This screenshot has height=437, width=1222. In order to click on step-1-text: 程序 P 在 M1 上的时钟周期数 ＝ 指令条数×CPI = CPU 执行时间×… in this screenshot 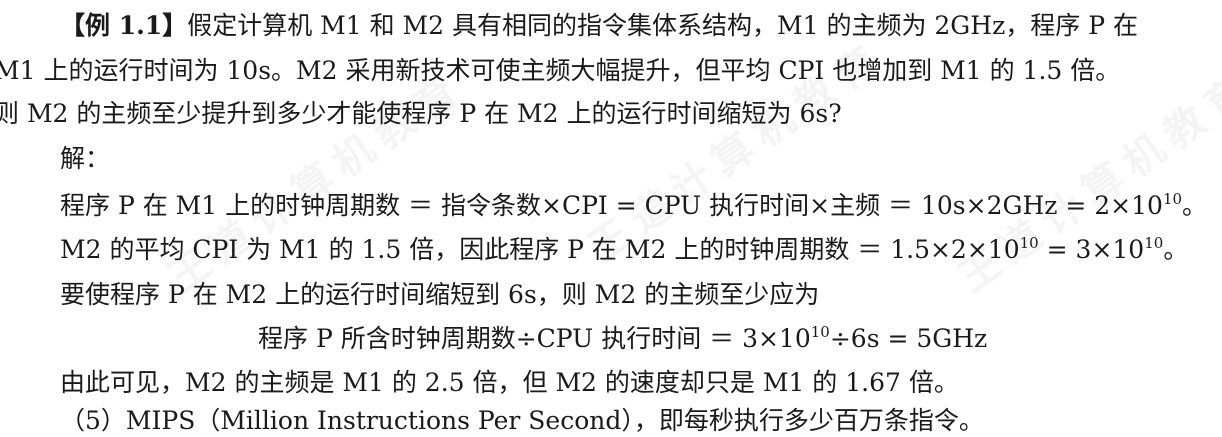, I will do `click(611, 205)`.